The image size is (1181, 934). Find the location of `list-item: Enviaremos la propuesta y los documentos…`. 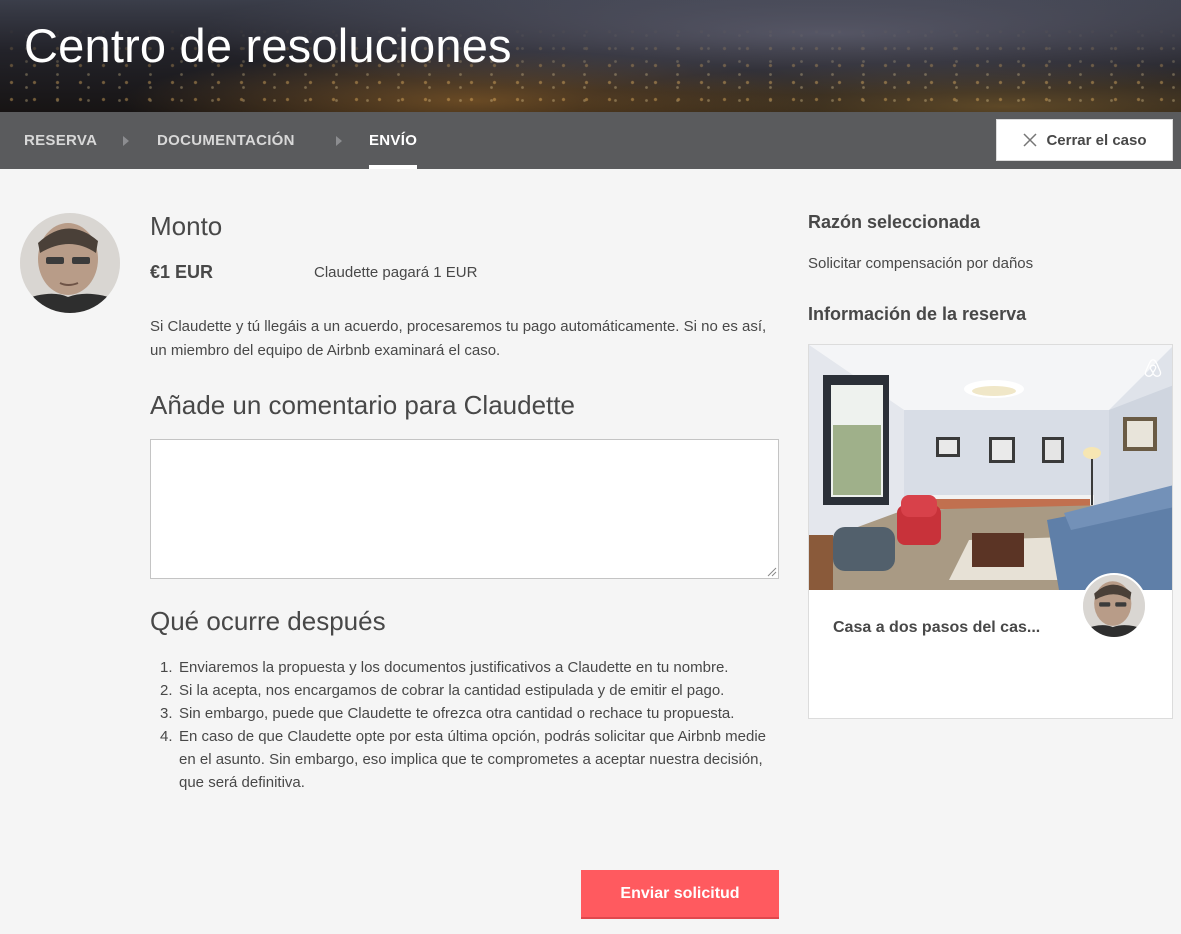

list-item: Enviaremos la propuesta y los documentos… is located at coordinates (444, 667).